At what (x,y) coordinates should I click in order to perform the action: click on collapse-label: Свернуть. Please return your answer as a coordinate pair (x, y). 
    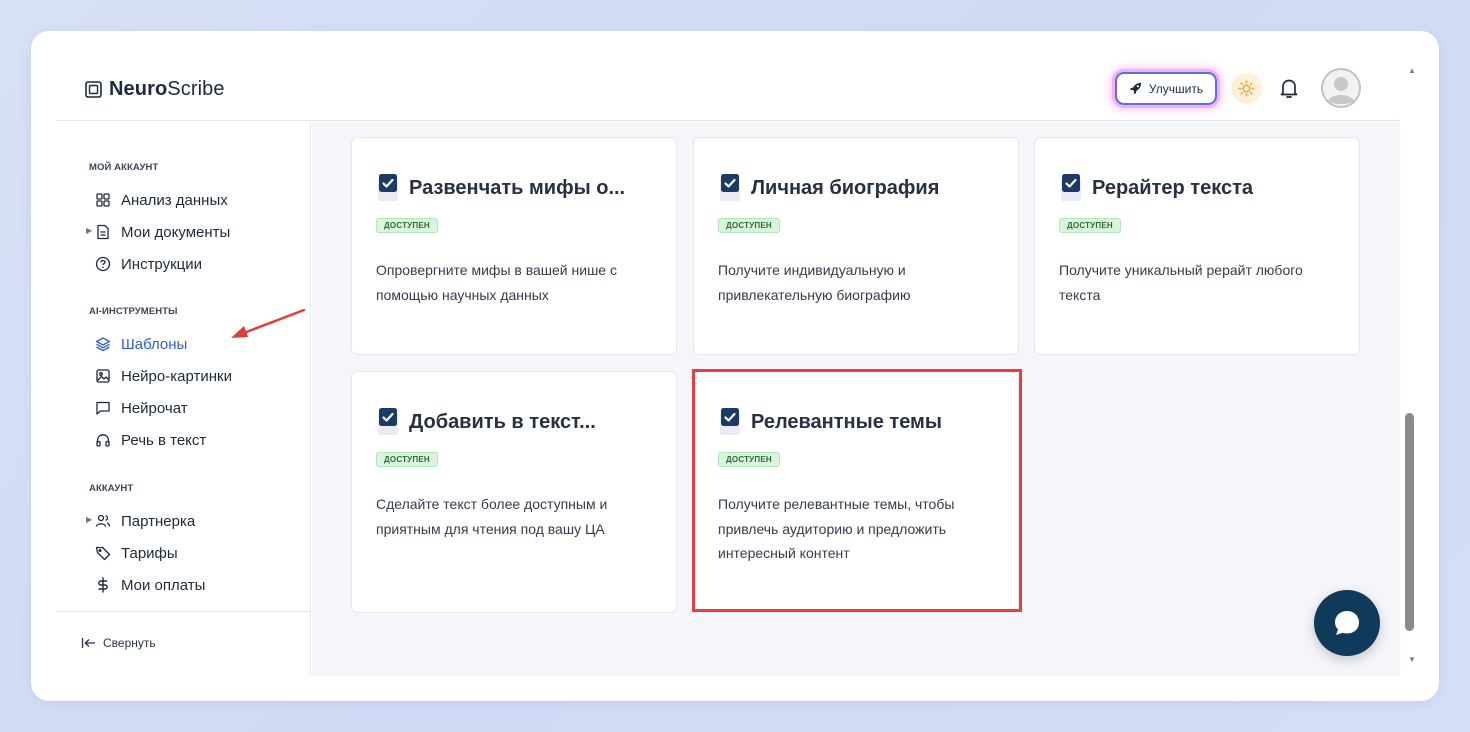
    Looking at the image, I should click on (129, 643).